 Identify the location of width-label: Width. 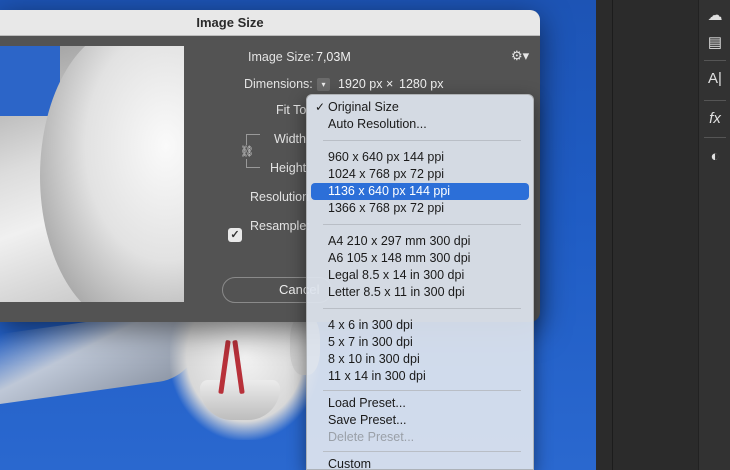
(290, 139).